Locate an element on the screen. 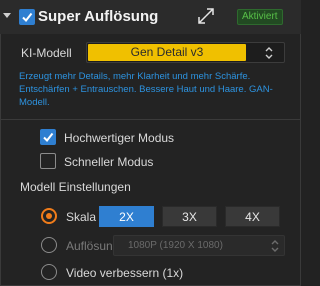  collapse-caret-icon is located at coordinates (7, 15).